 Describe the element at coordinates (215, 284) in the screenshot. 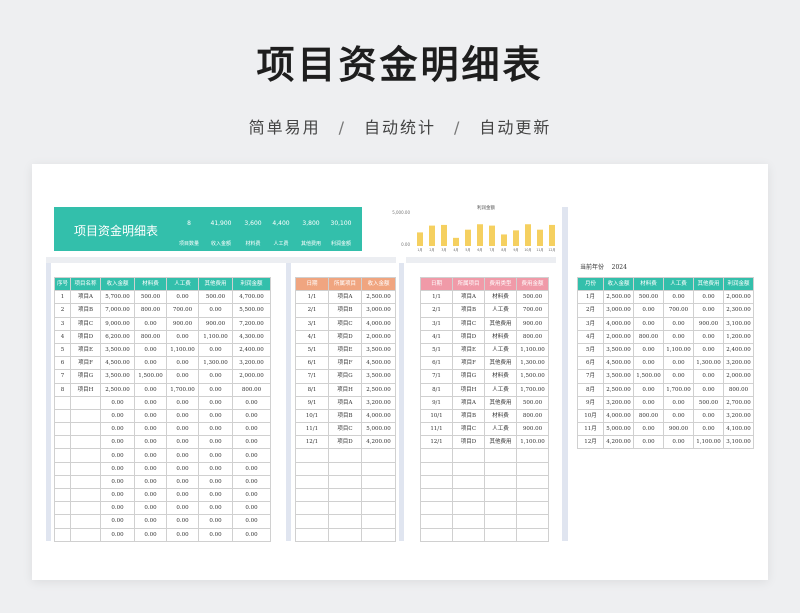

I see `column-header: 其他费用` at that location.